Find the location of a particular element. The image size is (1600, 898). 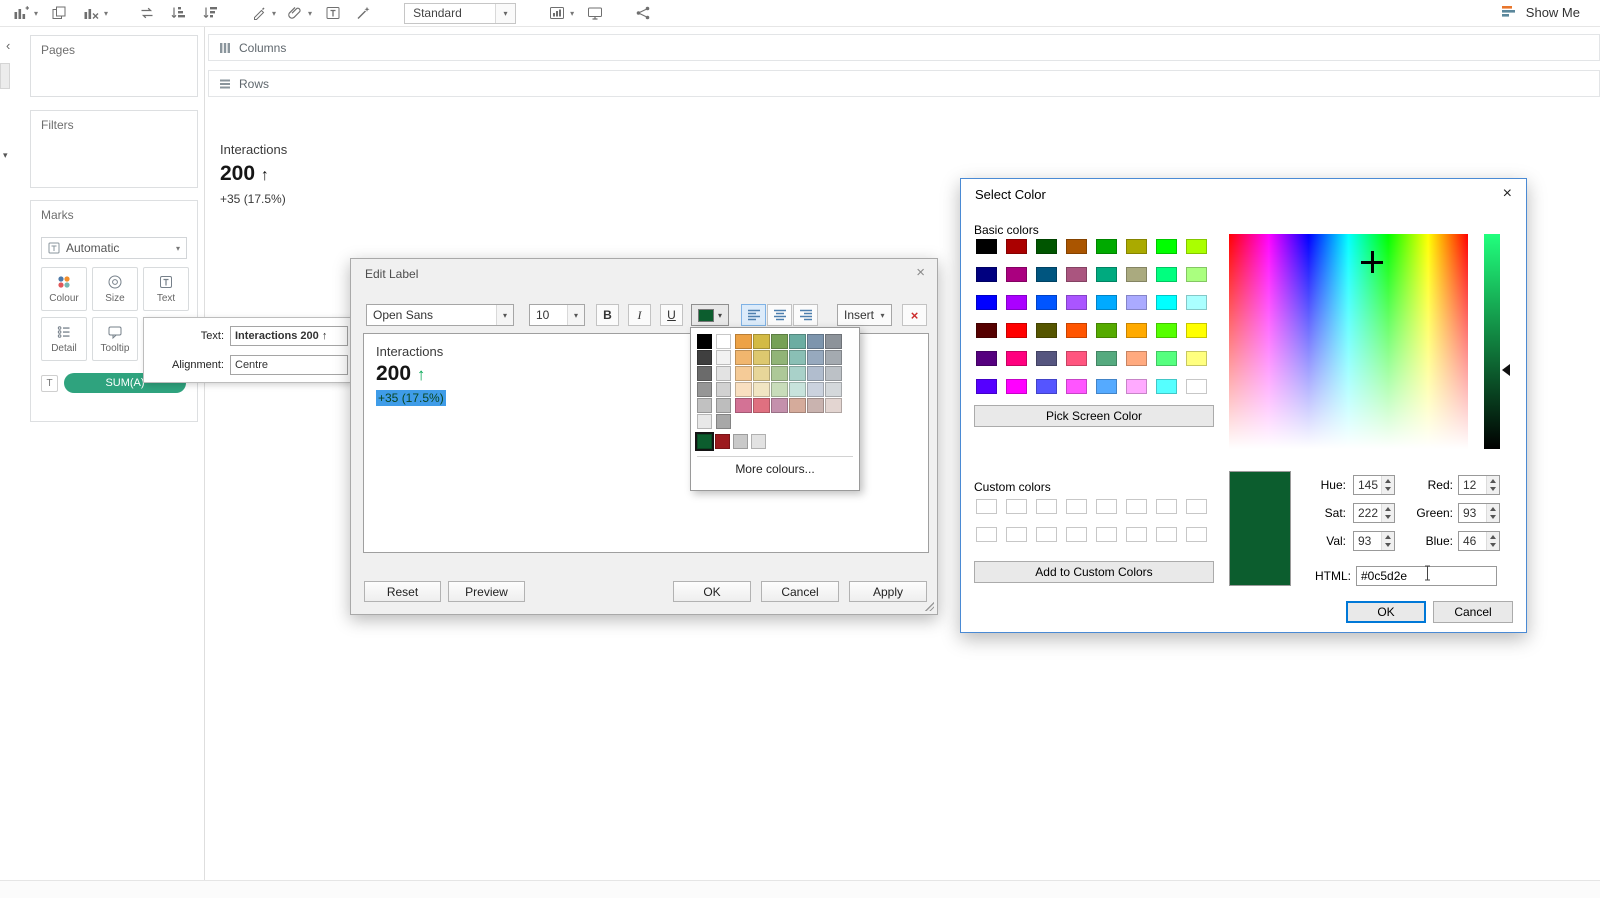

highlight-icon is located at coordinates (259, 13).